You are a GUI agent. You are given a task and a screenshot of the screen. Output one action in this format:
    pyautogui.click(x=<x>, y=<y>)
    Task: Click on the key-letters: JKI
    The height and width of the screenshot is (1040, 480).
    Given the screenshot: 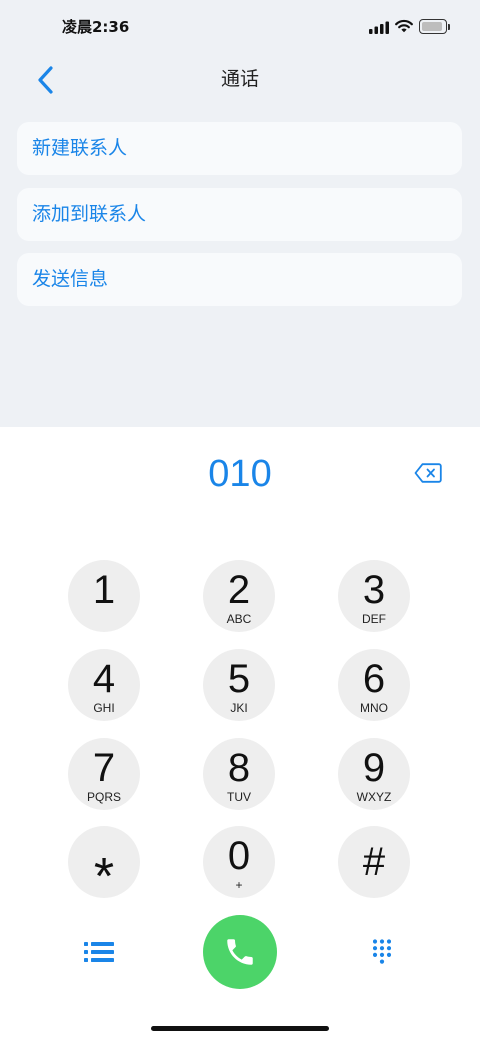 What is the action you would take?
    pyautogui.click(x=239, y=708)
    